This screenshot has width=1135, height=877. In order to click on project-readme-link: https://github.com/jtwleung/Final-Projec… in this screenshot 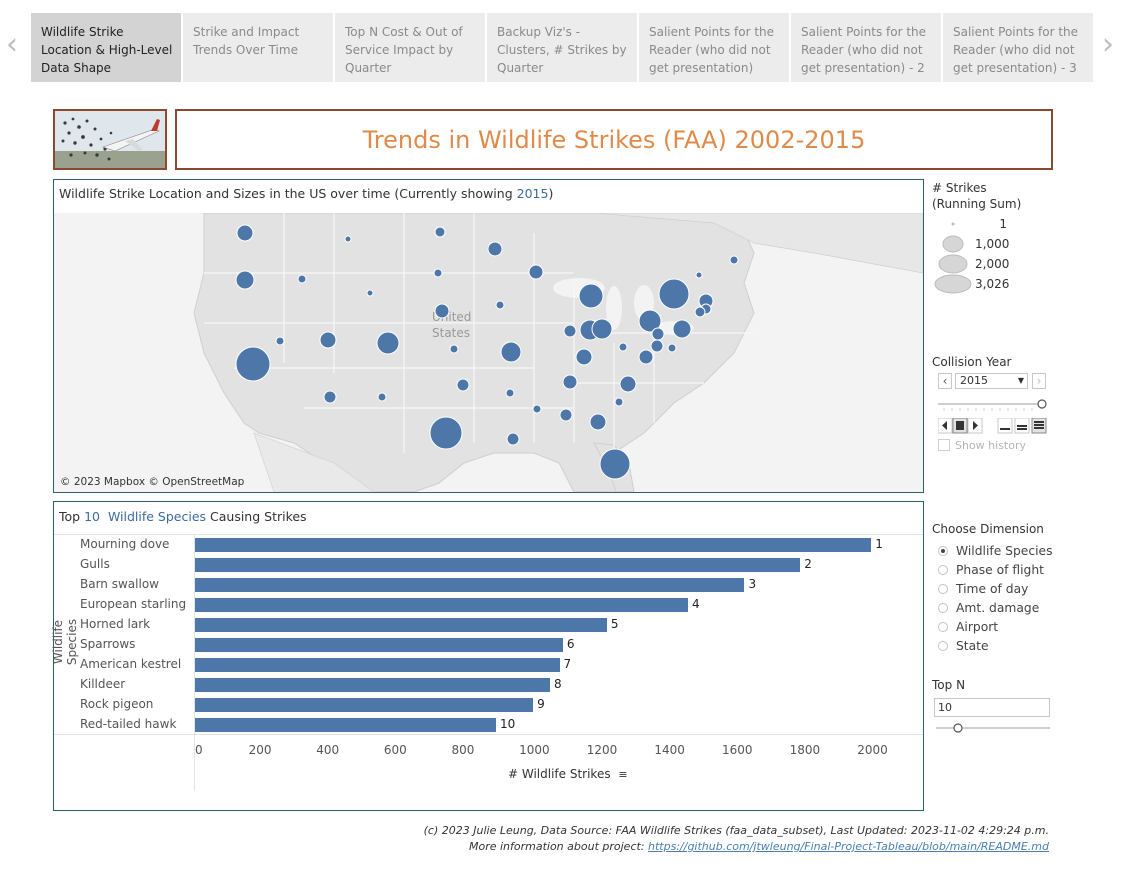, I will do `click(848, 846)`.